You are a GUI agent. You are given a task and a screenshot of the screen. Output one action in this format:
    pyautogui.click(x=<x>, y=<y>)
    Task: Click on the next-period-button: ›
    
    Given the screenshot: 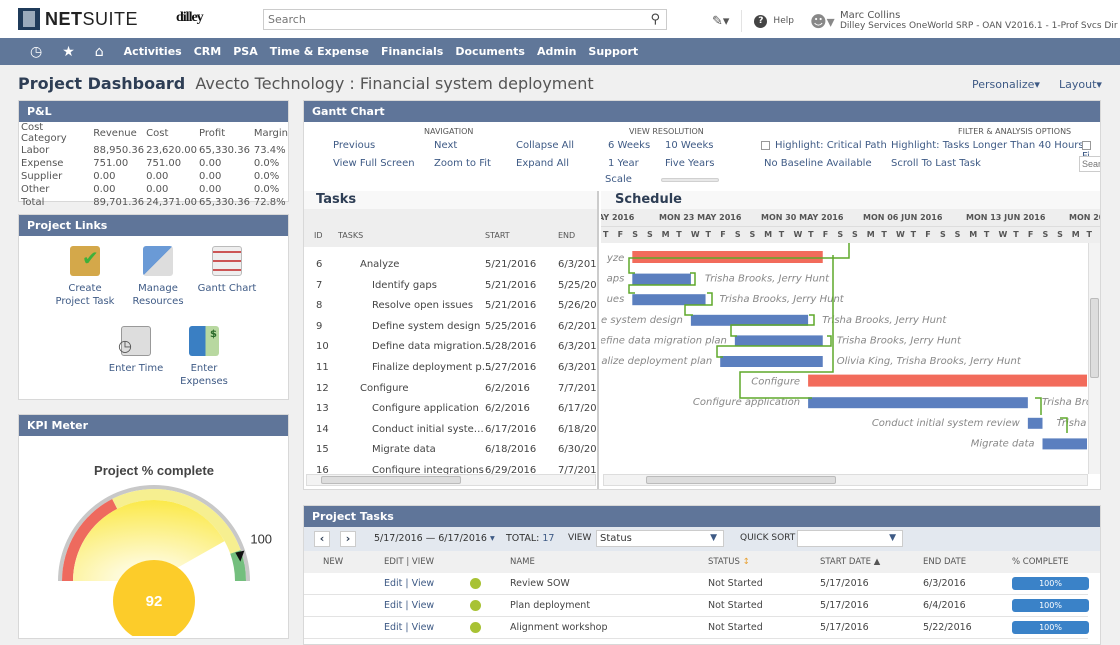 What is the action you would take?
    pyautogui.click(x=348, y=539)
    